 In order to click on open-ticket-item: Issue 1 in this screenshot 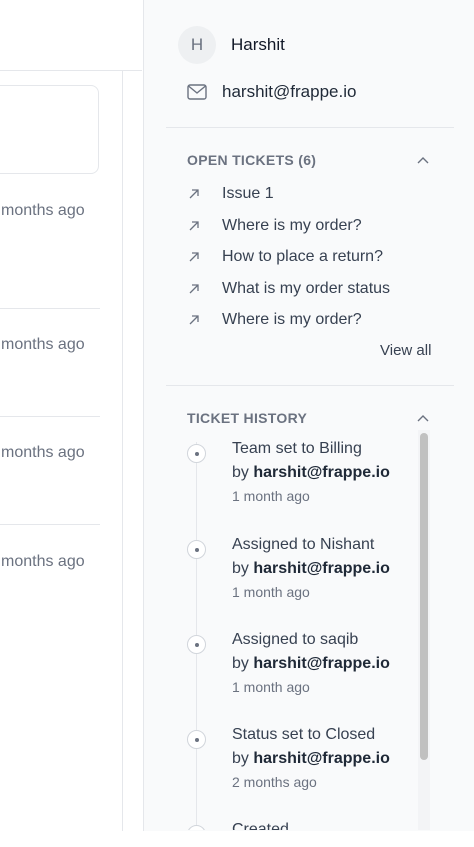, I will do `click(322, 194)`.